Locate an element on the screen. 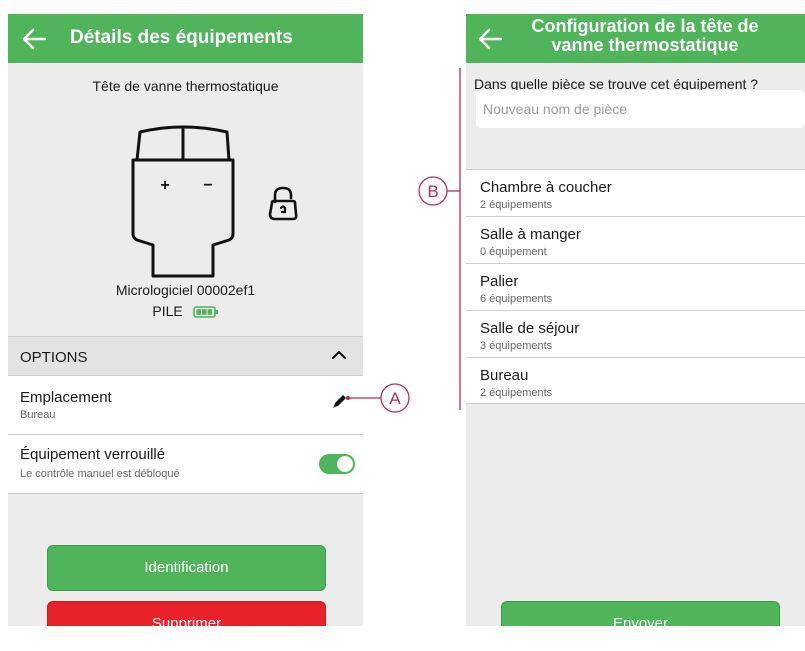  send-button: Envoyer is located at coordinates (640, 613).